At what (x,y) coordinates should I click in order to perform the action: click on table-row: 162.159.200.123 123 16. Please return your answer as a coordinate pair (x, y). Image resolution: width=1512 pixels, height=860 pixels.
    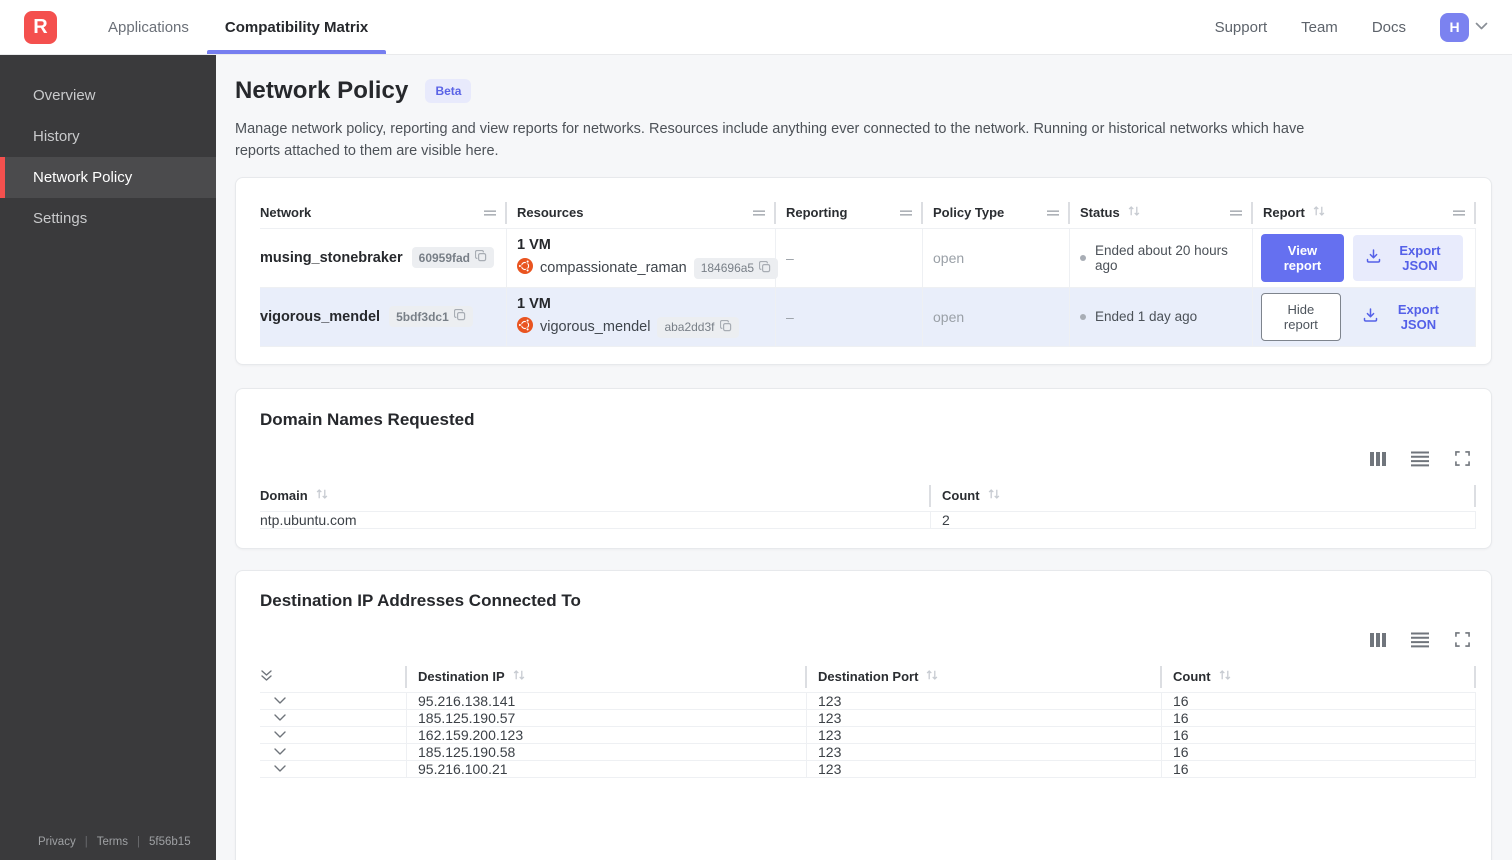
    Looking at the image, I should click on (868, 734).